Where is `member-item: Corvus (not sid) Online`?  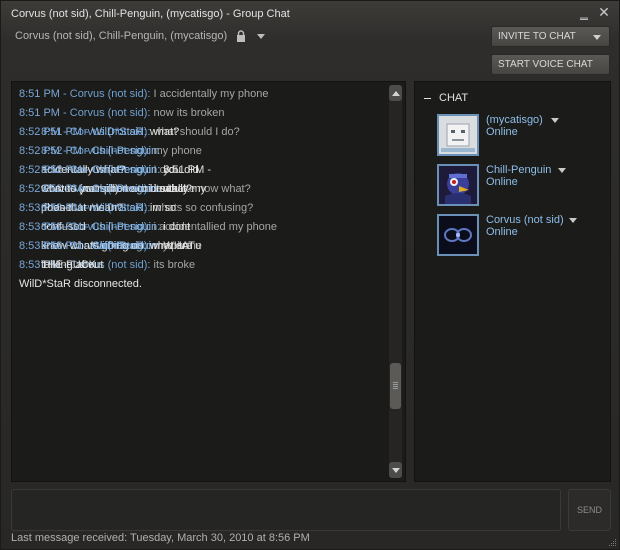 member-item: Corvus (not sid) Online is located at coordinates (522, 235).